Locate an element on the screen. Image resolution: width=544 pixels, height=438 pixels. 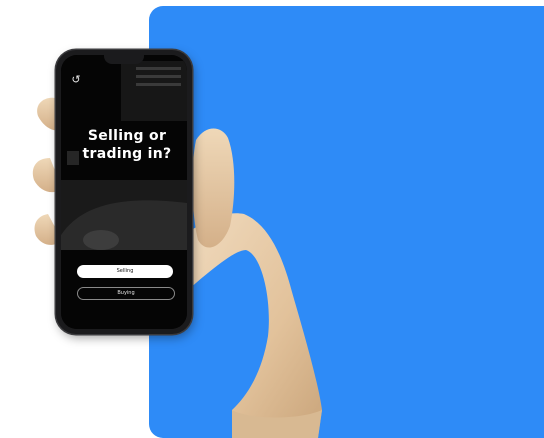
screen-title: Selling or trading in? is located at coordinates (127, 145).